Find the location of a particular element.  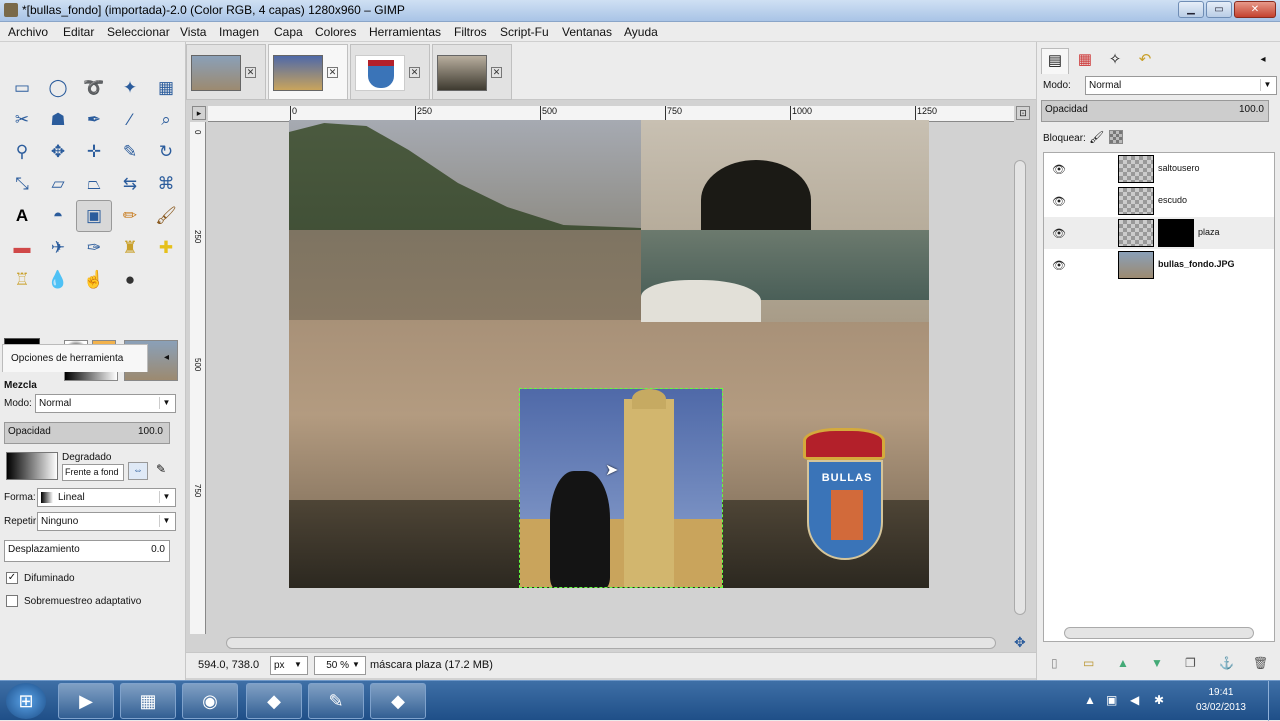

paths-tab-icon: ✧ is located at coordinates (1115, 61).